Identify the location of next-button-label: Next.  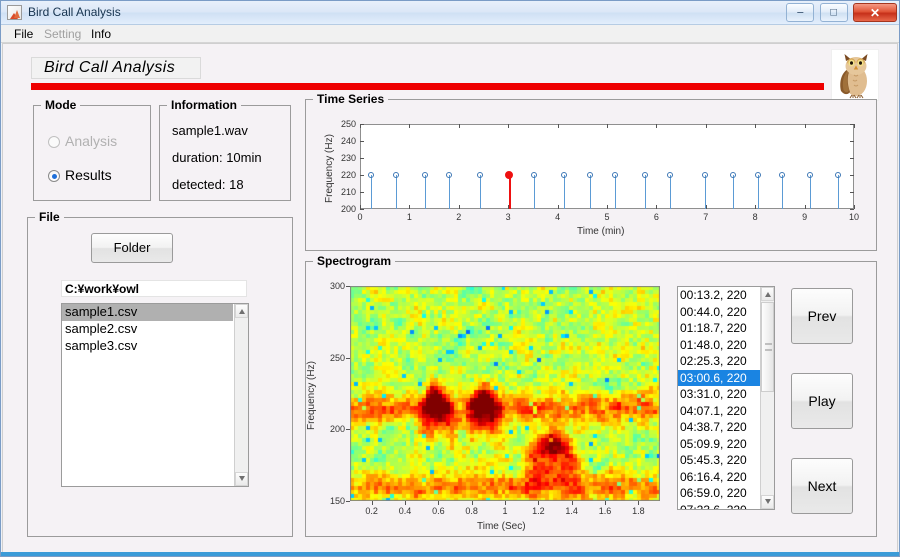
(822, 486).